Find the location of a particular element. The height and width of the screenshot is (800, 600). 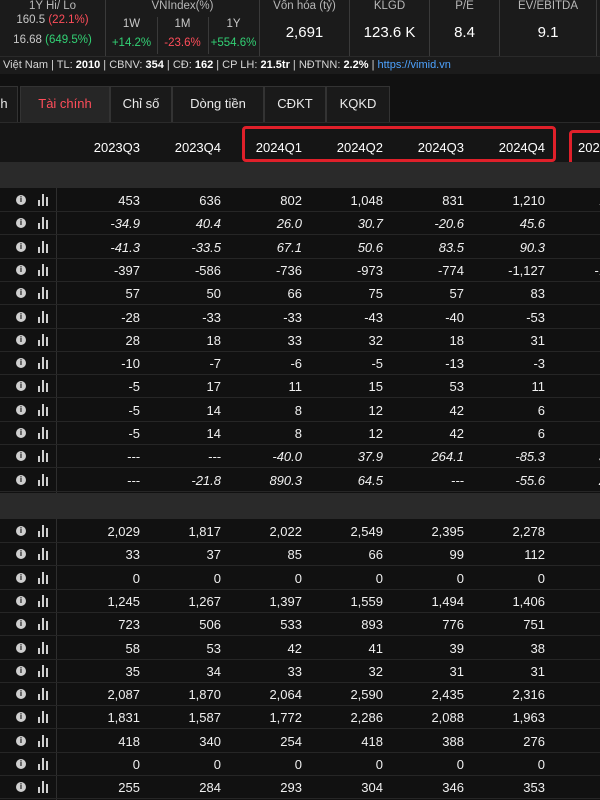

info-cbnv: 354 is located at coordinates (154, 65).